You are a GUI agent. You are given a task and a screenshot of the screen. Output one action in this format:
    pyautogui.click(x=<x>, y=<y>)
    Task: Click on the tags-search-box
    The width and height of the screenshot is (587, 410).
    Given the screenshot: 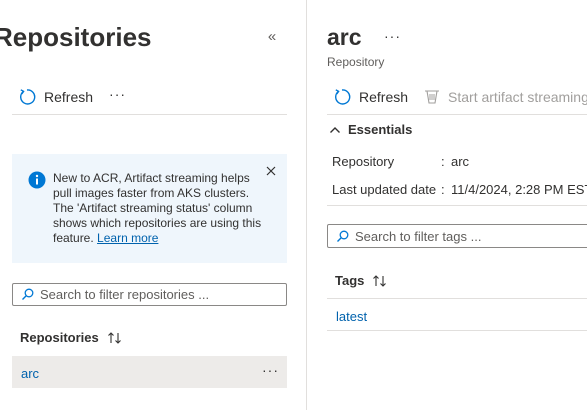 What is the action you would take?
    pyautogui.click(x=457, y=236)
    